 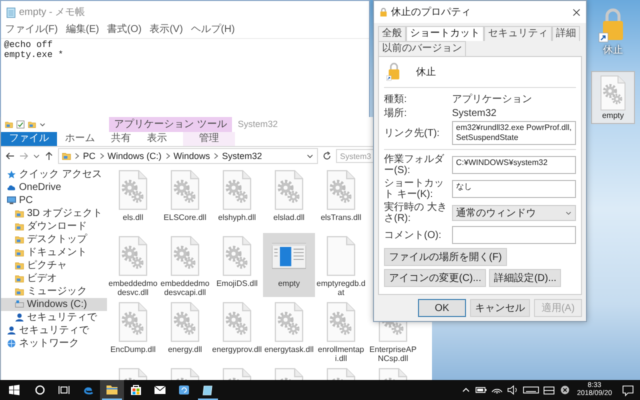 I want to click on file-name: enrollmentapi.dll, so click(x=341, y=354).